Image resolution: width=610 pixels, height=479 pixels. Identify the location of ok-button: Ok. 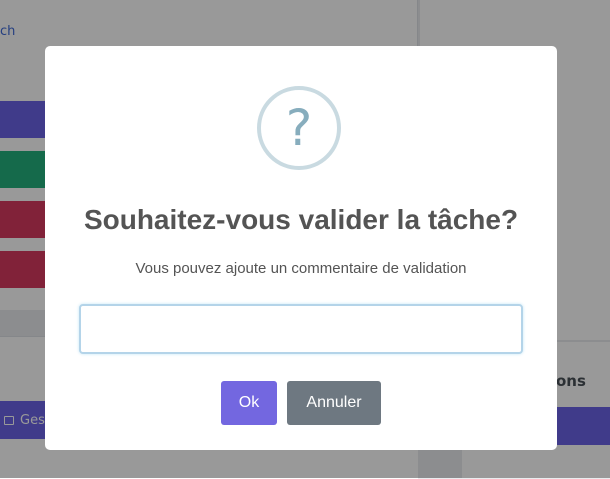
(249, 403).